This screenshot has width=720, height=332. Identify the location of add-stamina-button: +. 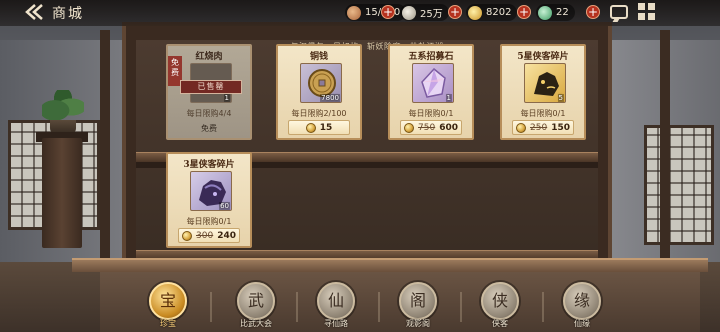
(388, 12).